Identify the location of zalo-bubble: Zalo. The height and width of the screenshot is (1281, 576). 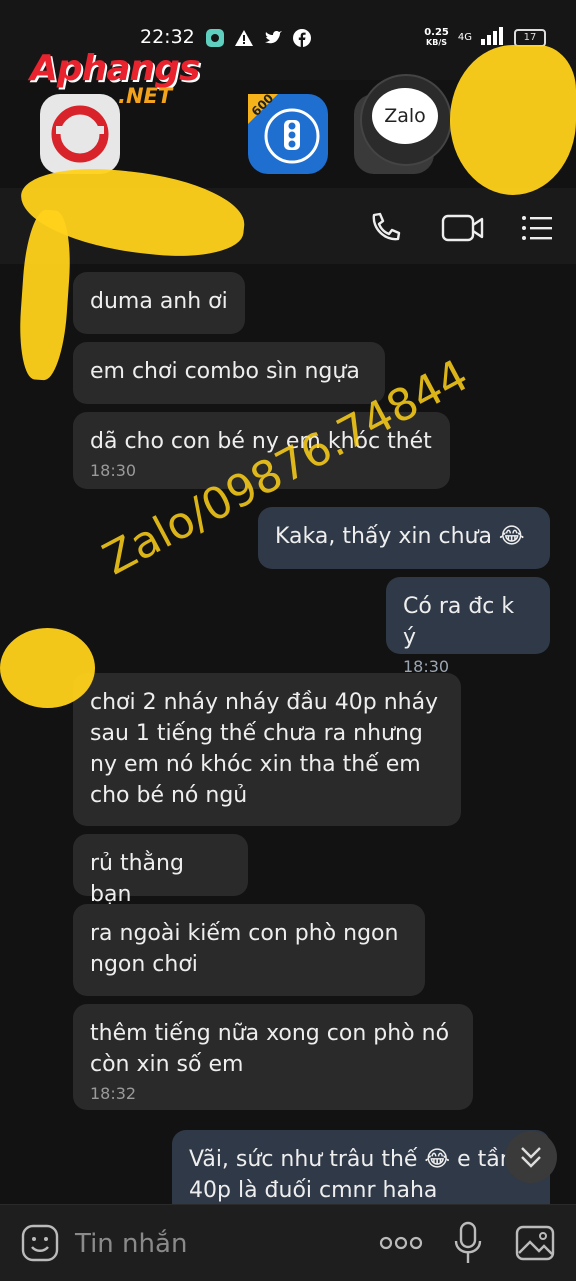
(406, 120).